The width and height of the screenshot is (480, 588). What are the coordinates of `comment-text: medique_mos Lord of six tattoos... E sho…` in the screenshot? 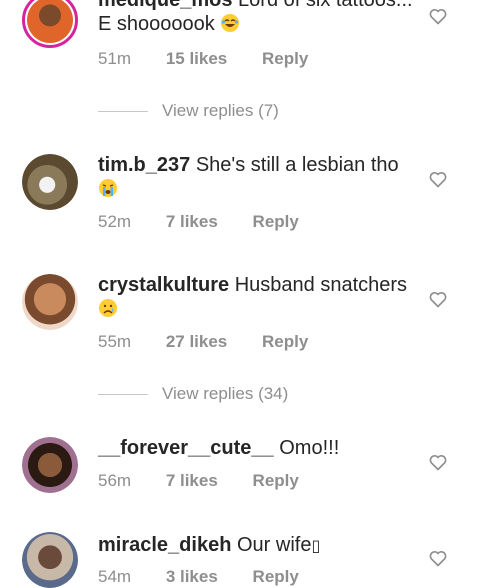 It's located at (257, 18).